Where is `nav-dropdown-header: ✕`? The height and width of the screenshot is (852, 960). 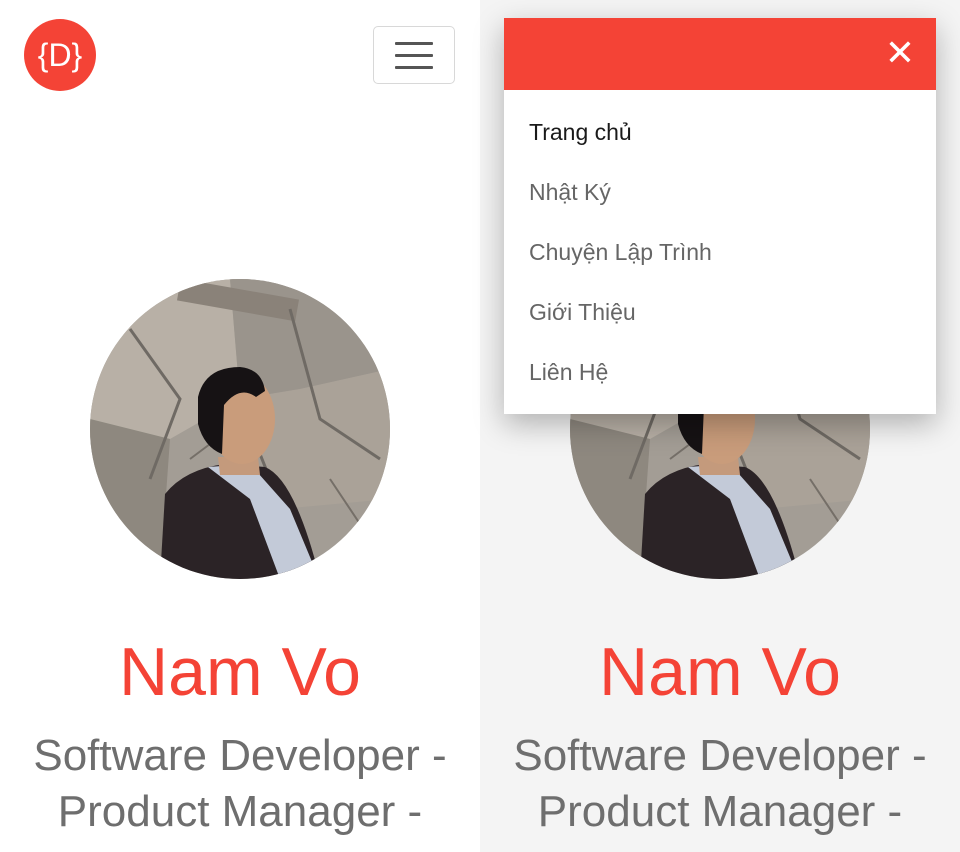 nav-dropdown-header: ✕ is located at coordinates (720, 54).